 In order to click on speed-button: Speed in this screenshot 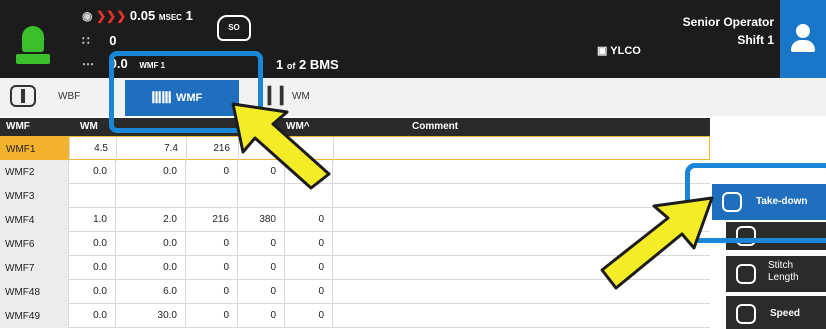, I will do `click(776, 312)`.